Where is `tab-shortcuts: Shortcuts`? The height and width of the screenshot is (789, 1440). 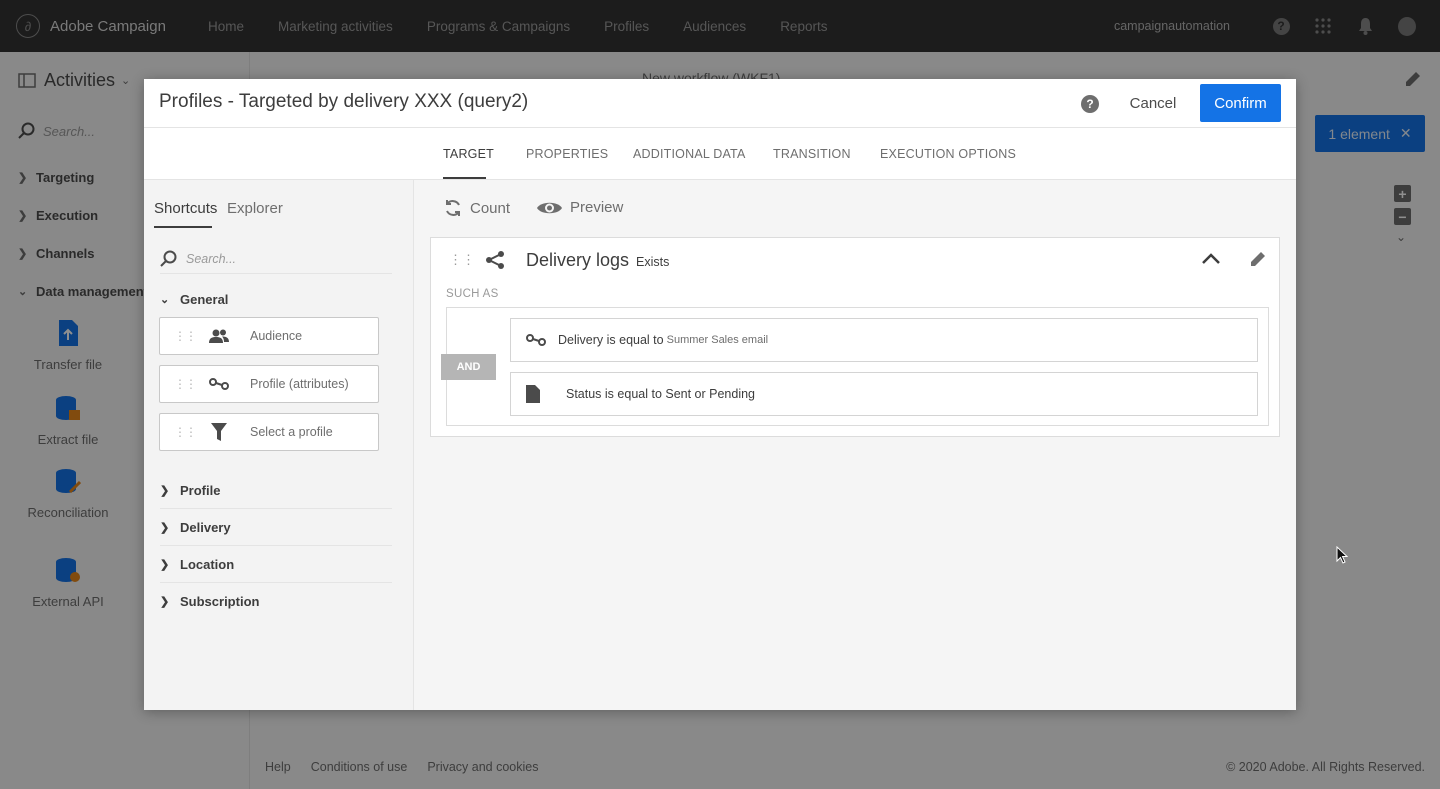
tab-shortcuts: Shortcuts is located at coordinates (185, 208).